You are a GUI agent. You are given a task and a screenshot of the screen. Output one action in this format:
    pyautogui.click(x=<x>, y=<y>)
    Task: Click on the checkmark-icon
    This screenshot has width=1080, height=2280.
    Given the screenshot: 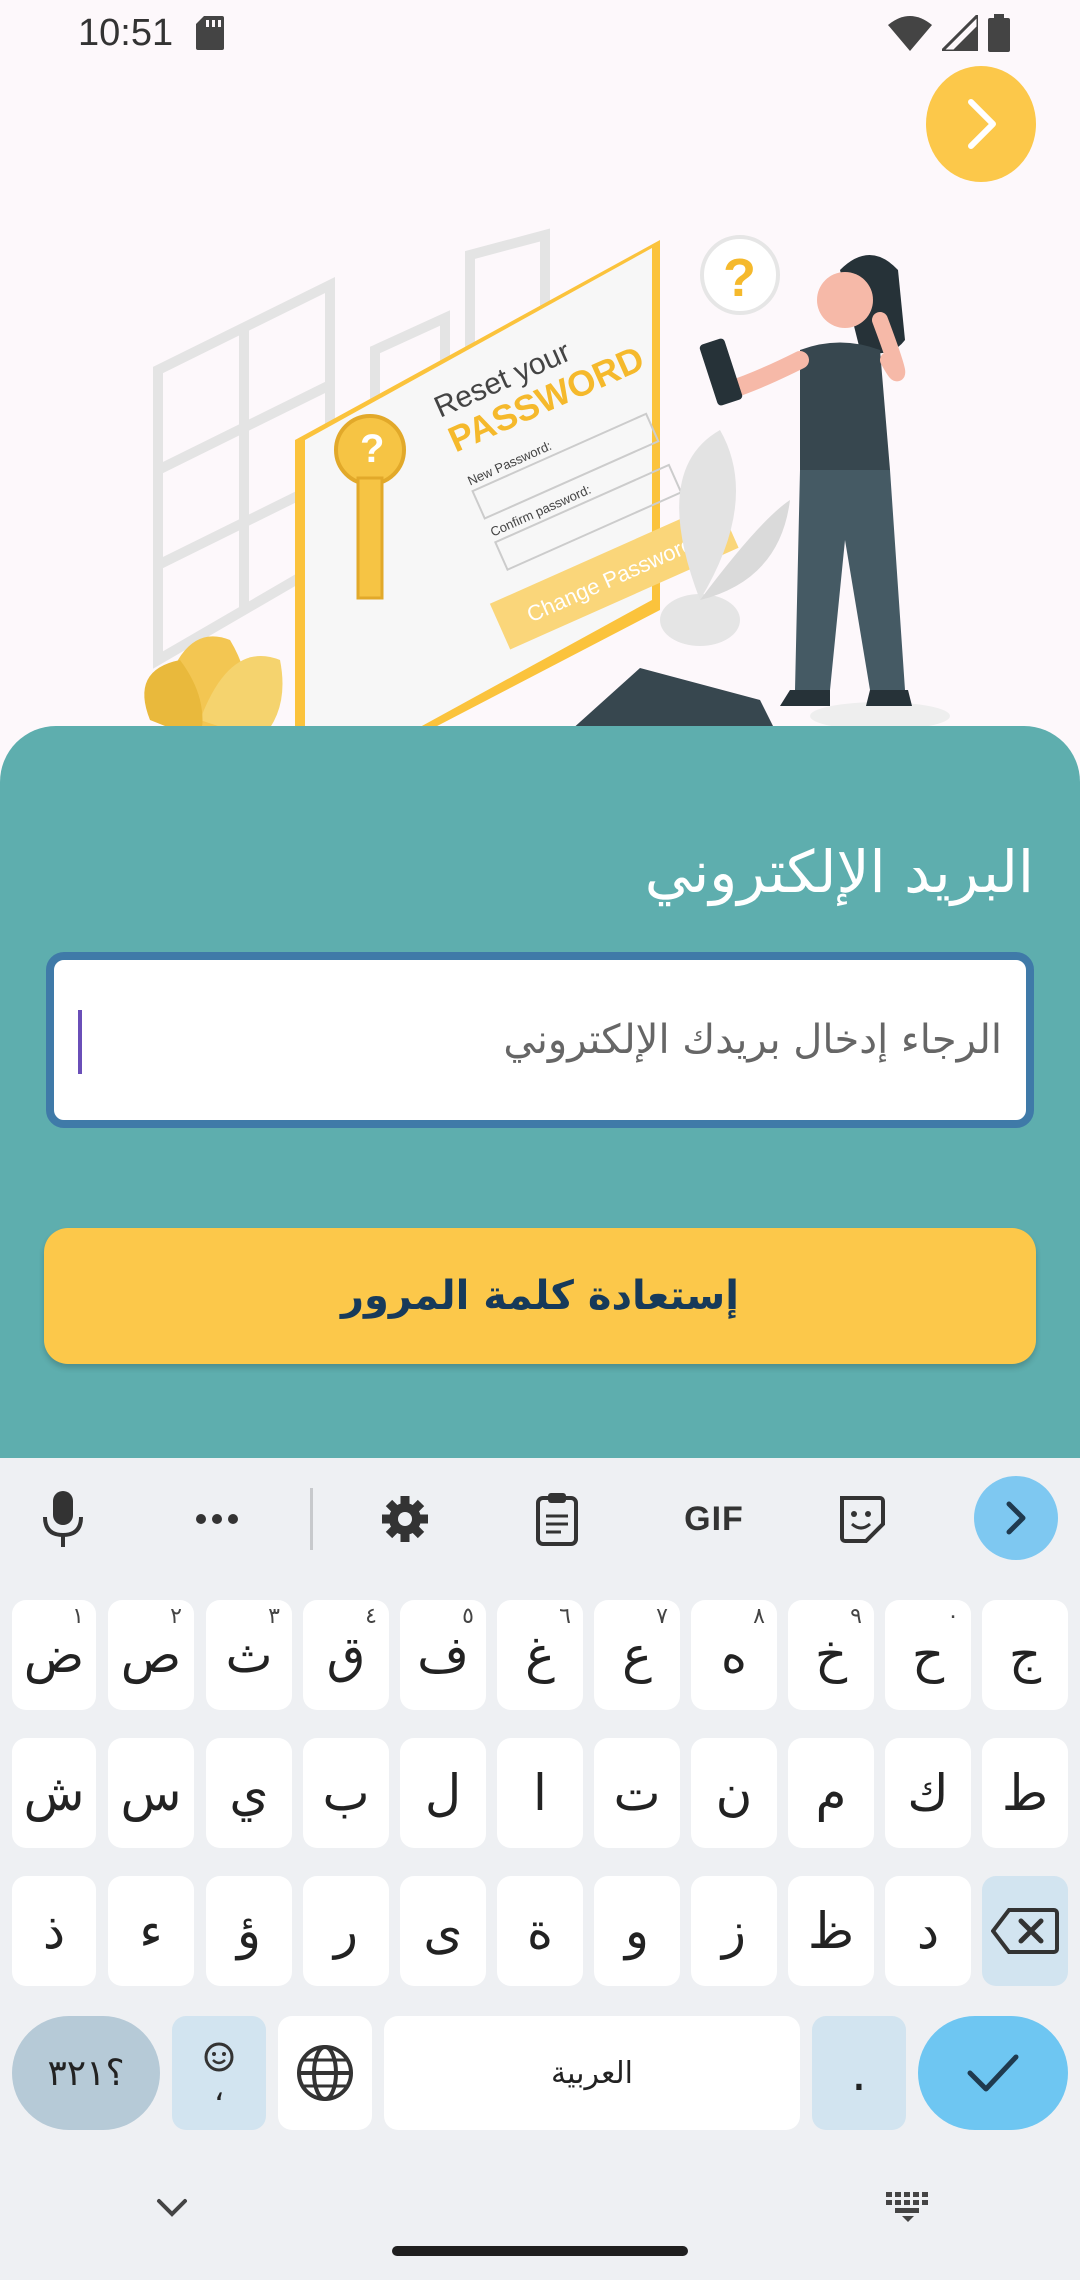 What is the action you would take?
    pyautogui.click(x=993, y=2073)
    